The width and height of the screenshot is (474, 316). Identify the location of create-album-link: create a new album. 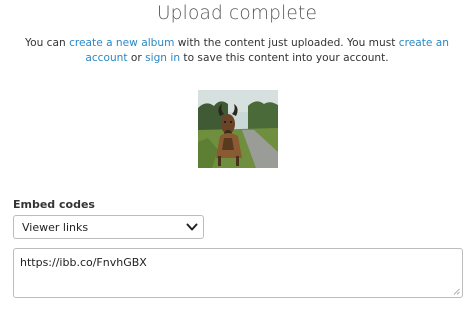
(121, 43).